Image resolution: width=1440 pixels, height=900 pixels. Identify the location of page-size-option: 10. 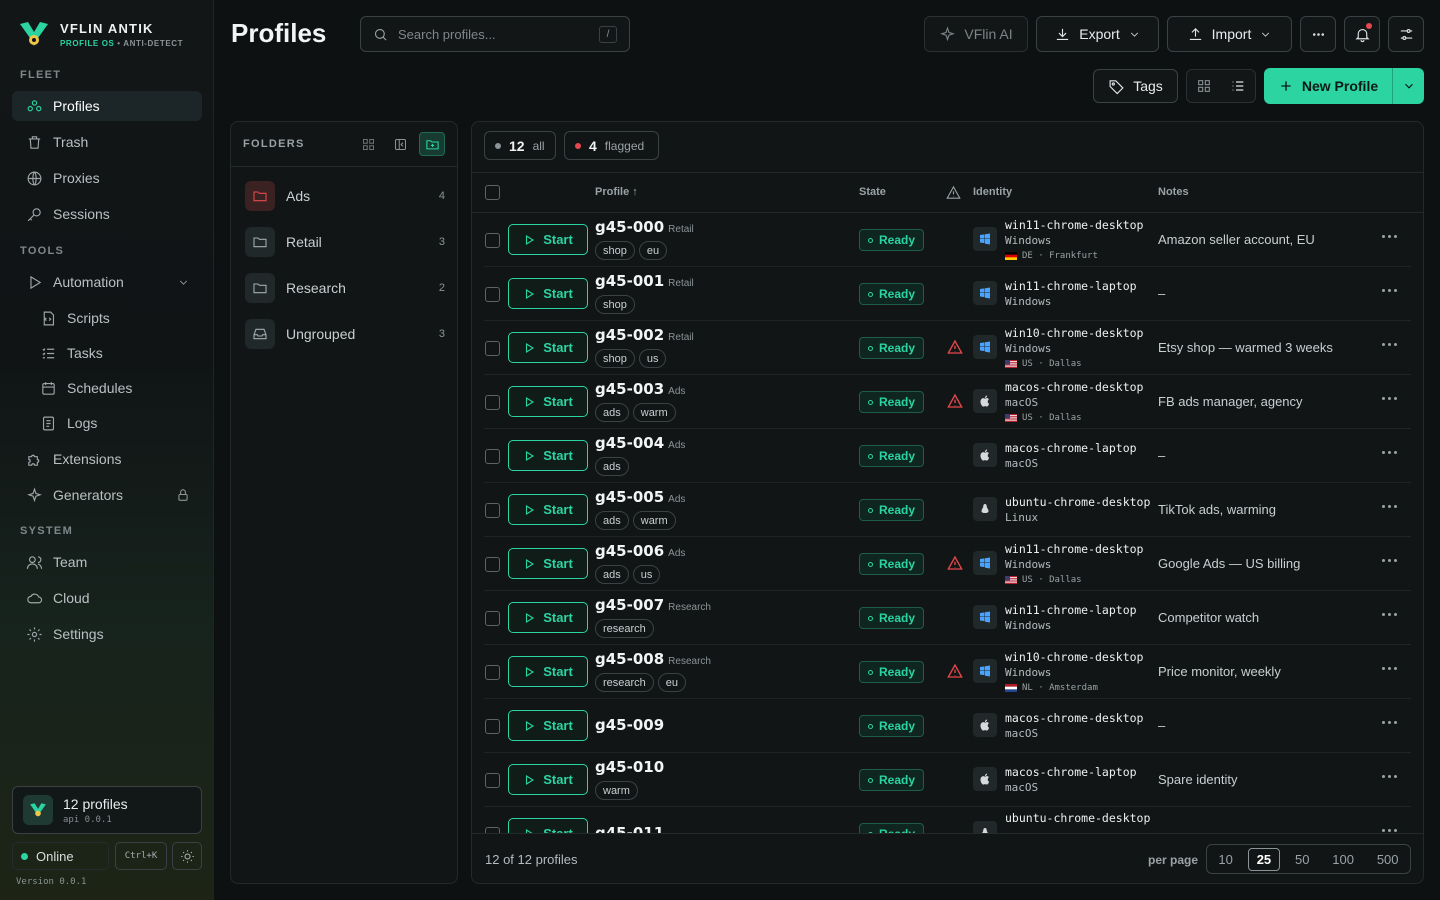
(1225, 859).